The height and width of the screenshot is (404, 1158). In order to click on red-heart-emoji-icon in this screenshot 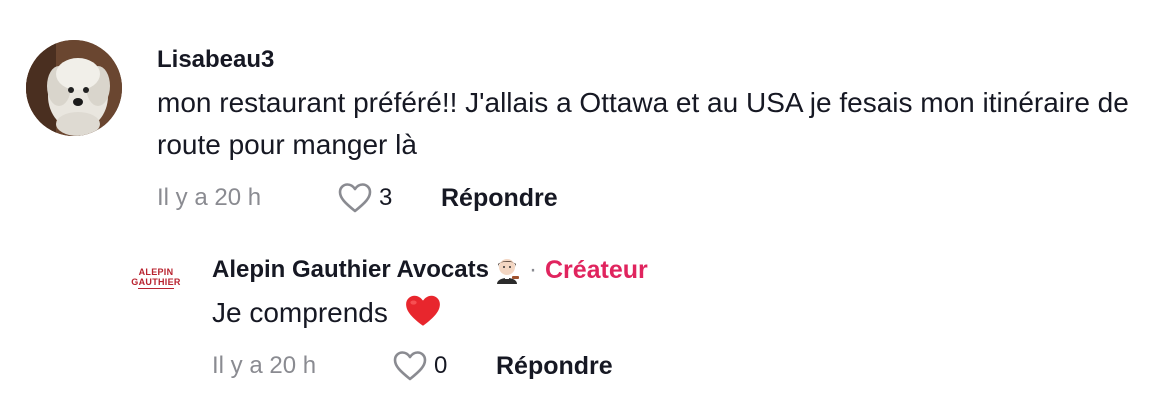, I will do `click(422, 310)`.